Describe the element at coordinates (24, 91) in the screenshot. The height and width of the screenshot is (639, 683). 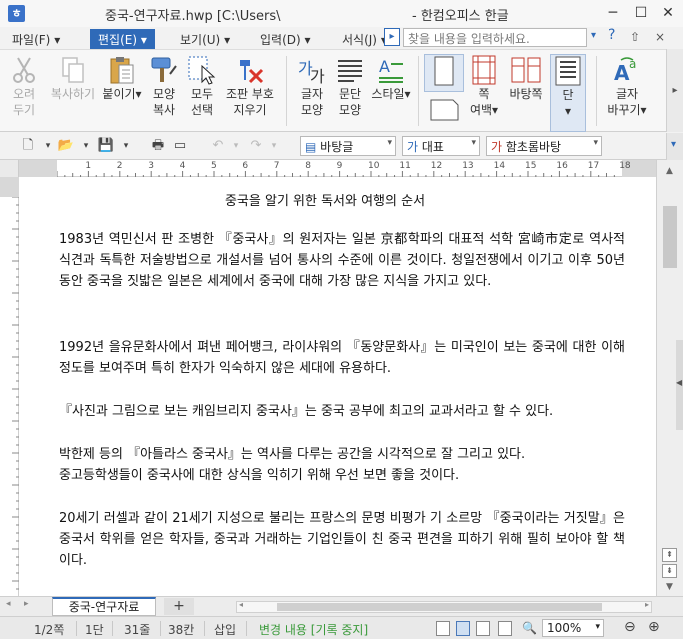
I see `cut-button: 오려 두기` at that location.